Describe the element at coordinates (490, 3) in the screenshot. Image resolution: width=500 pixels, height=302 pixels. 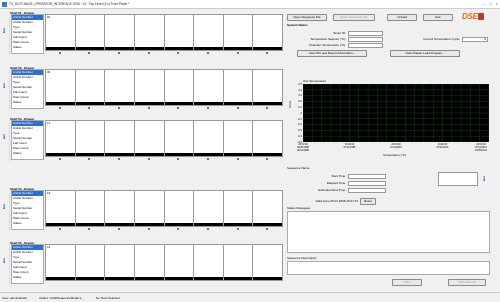
I see `maximize-icon: □` at that location.